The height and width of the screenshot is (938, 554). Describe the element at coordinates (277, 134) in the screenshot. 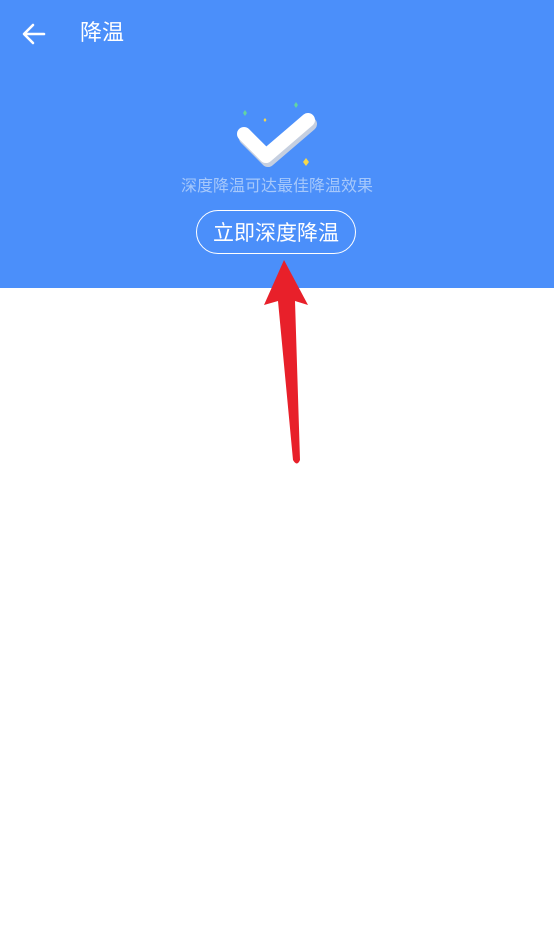

I see `checkmark-icon` at that location.